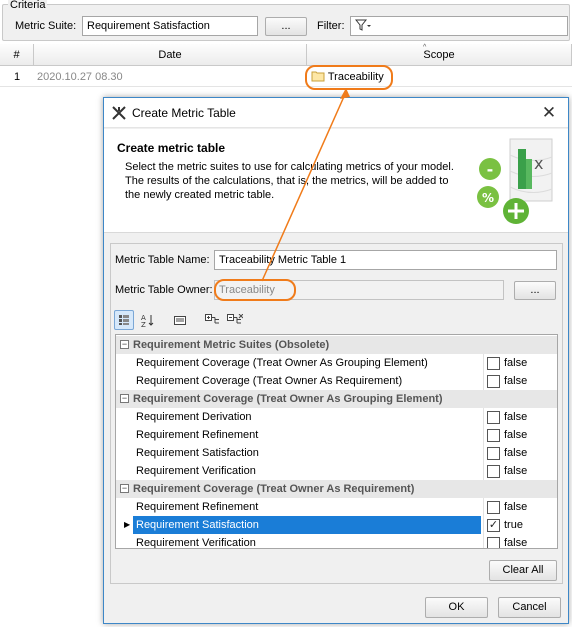 This screenshot has width=572, height=627. What do you see at coordinates (231, 345) in the screenshot?
I see `tree-group-title: Requirement Metric Suites (Obsolete)` at bounding box center [231, 345].